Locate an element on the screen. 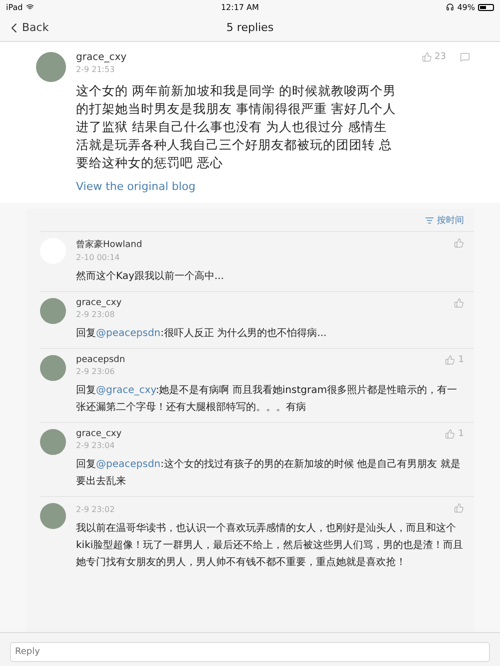 The width and height of the screenshot is (500, 666). wifi-icon is located at coordinates (30, 7).